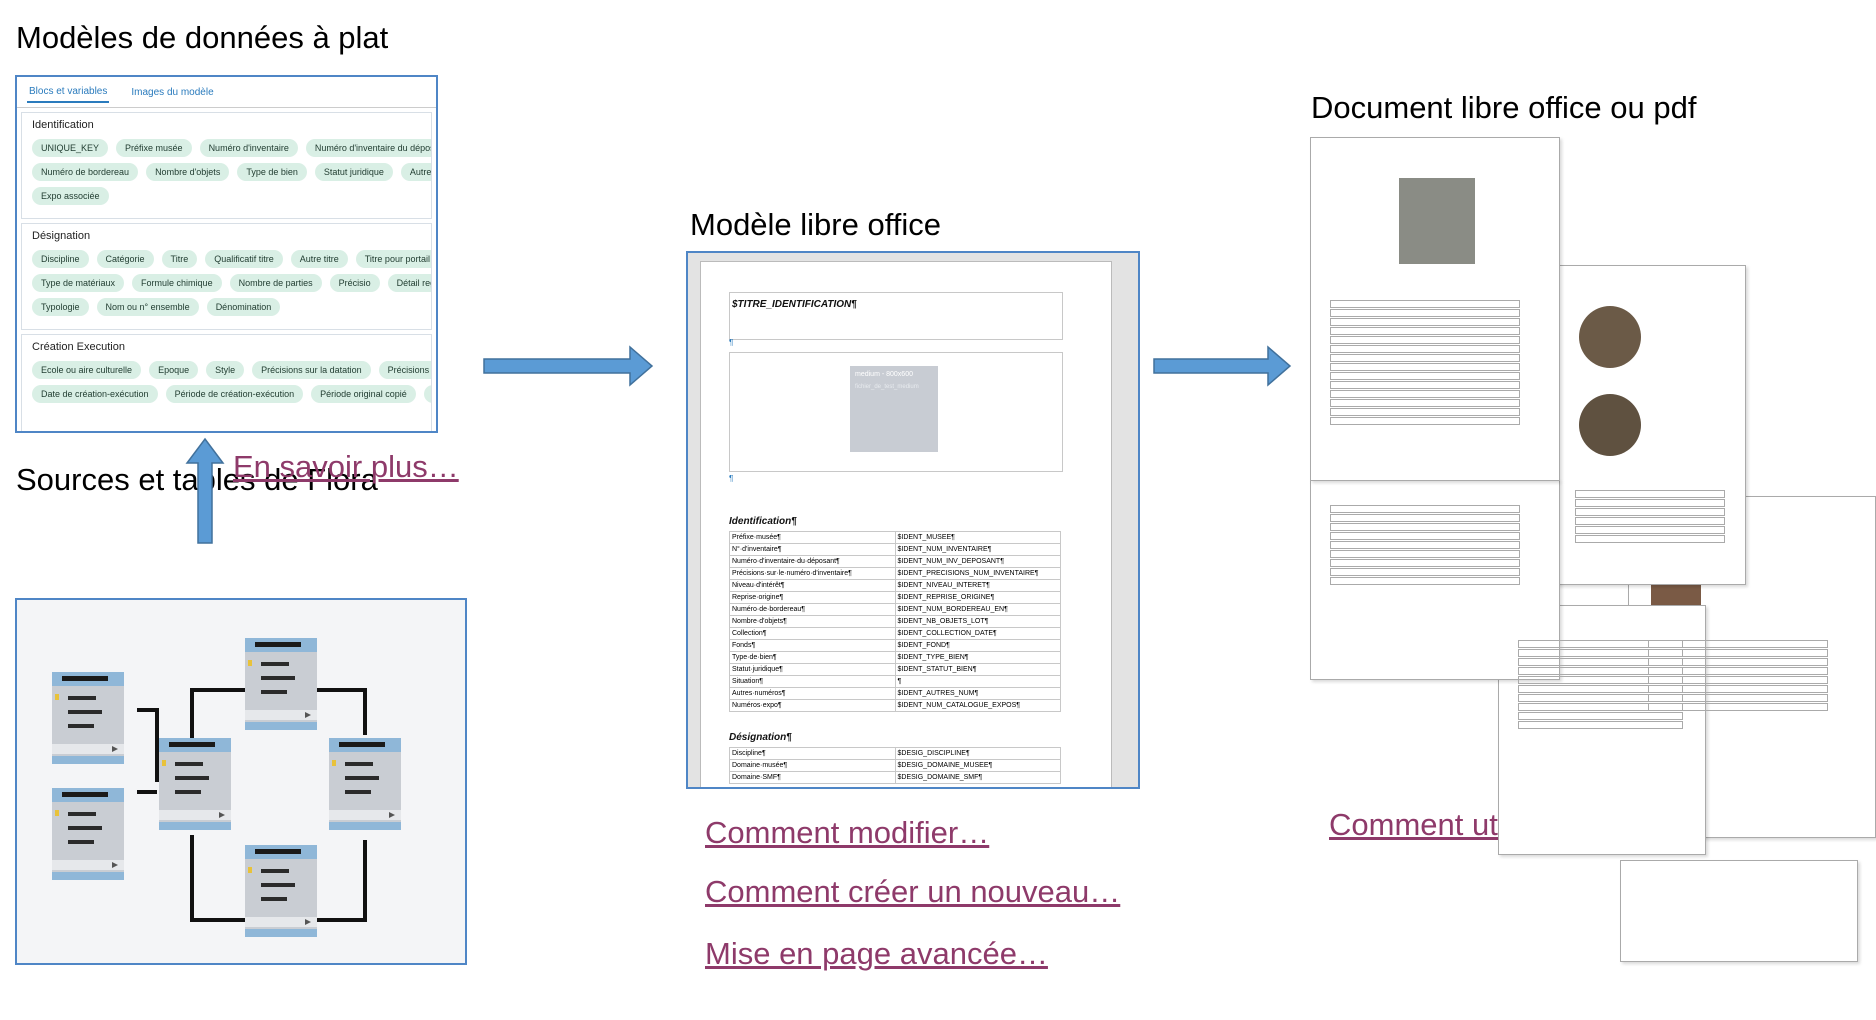 The height and width of the screenshot is (1020, 1876). I want to click on variable-chip: Date de création-exécution, so click(95, 394).